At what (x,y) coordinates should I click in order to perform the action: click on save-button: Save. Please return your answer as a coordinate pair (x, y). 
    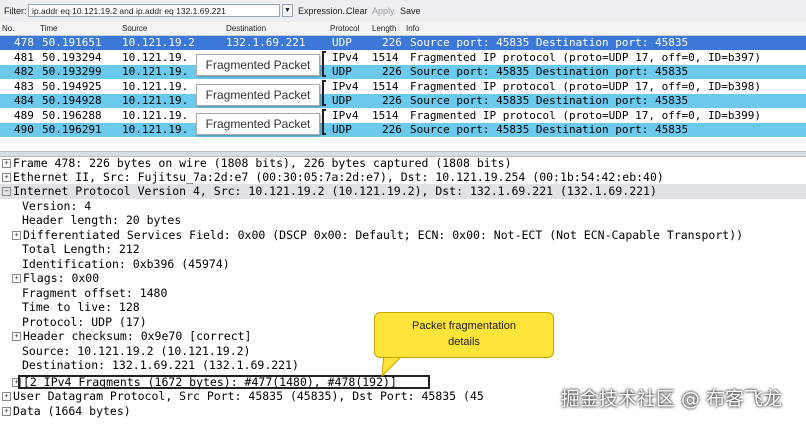
    Looking at the image, I should click on (410, 11).